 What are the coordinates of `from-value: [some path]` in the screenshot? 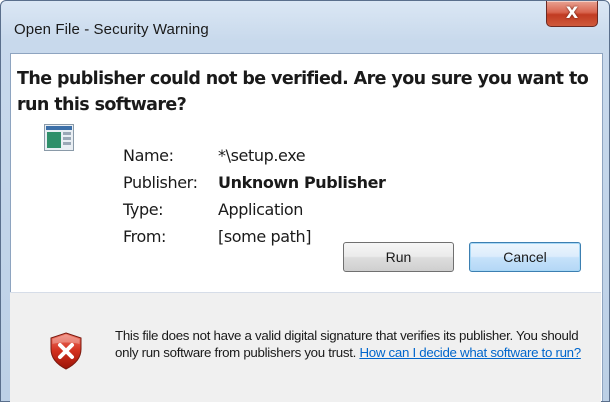 It's located at (265, 236).